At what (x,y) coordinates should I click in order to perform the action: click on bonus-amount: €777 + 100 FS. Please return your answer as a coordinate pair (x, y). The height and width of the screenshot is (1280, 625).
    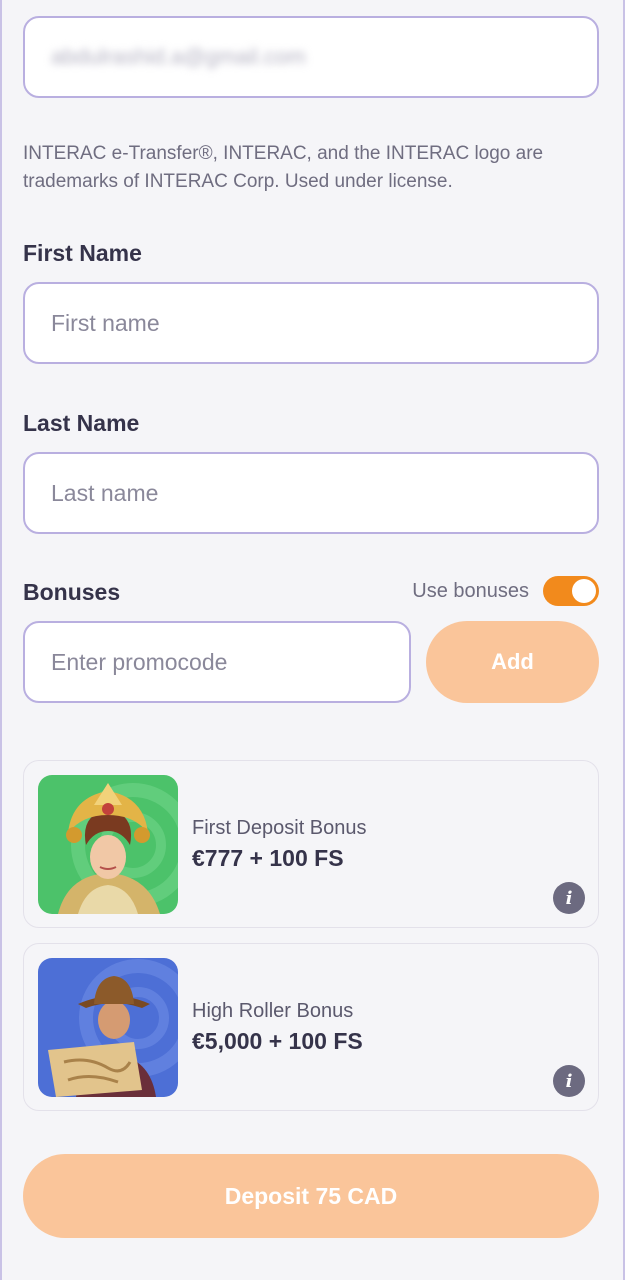
    Looking at the image, I should click on (268, 858).